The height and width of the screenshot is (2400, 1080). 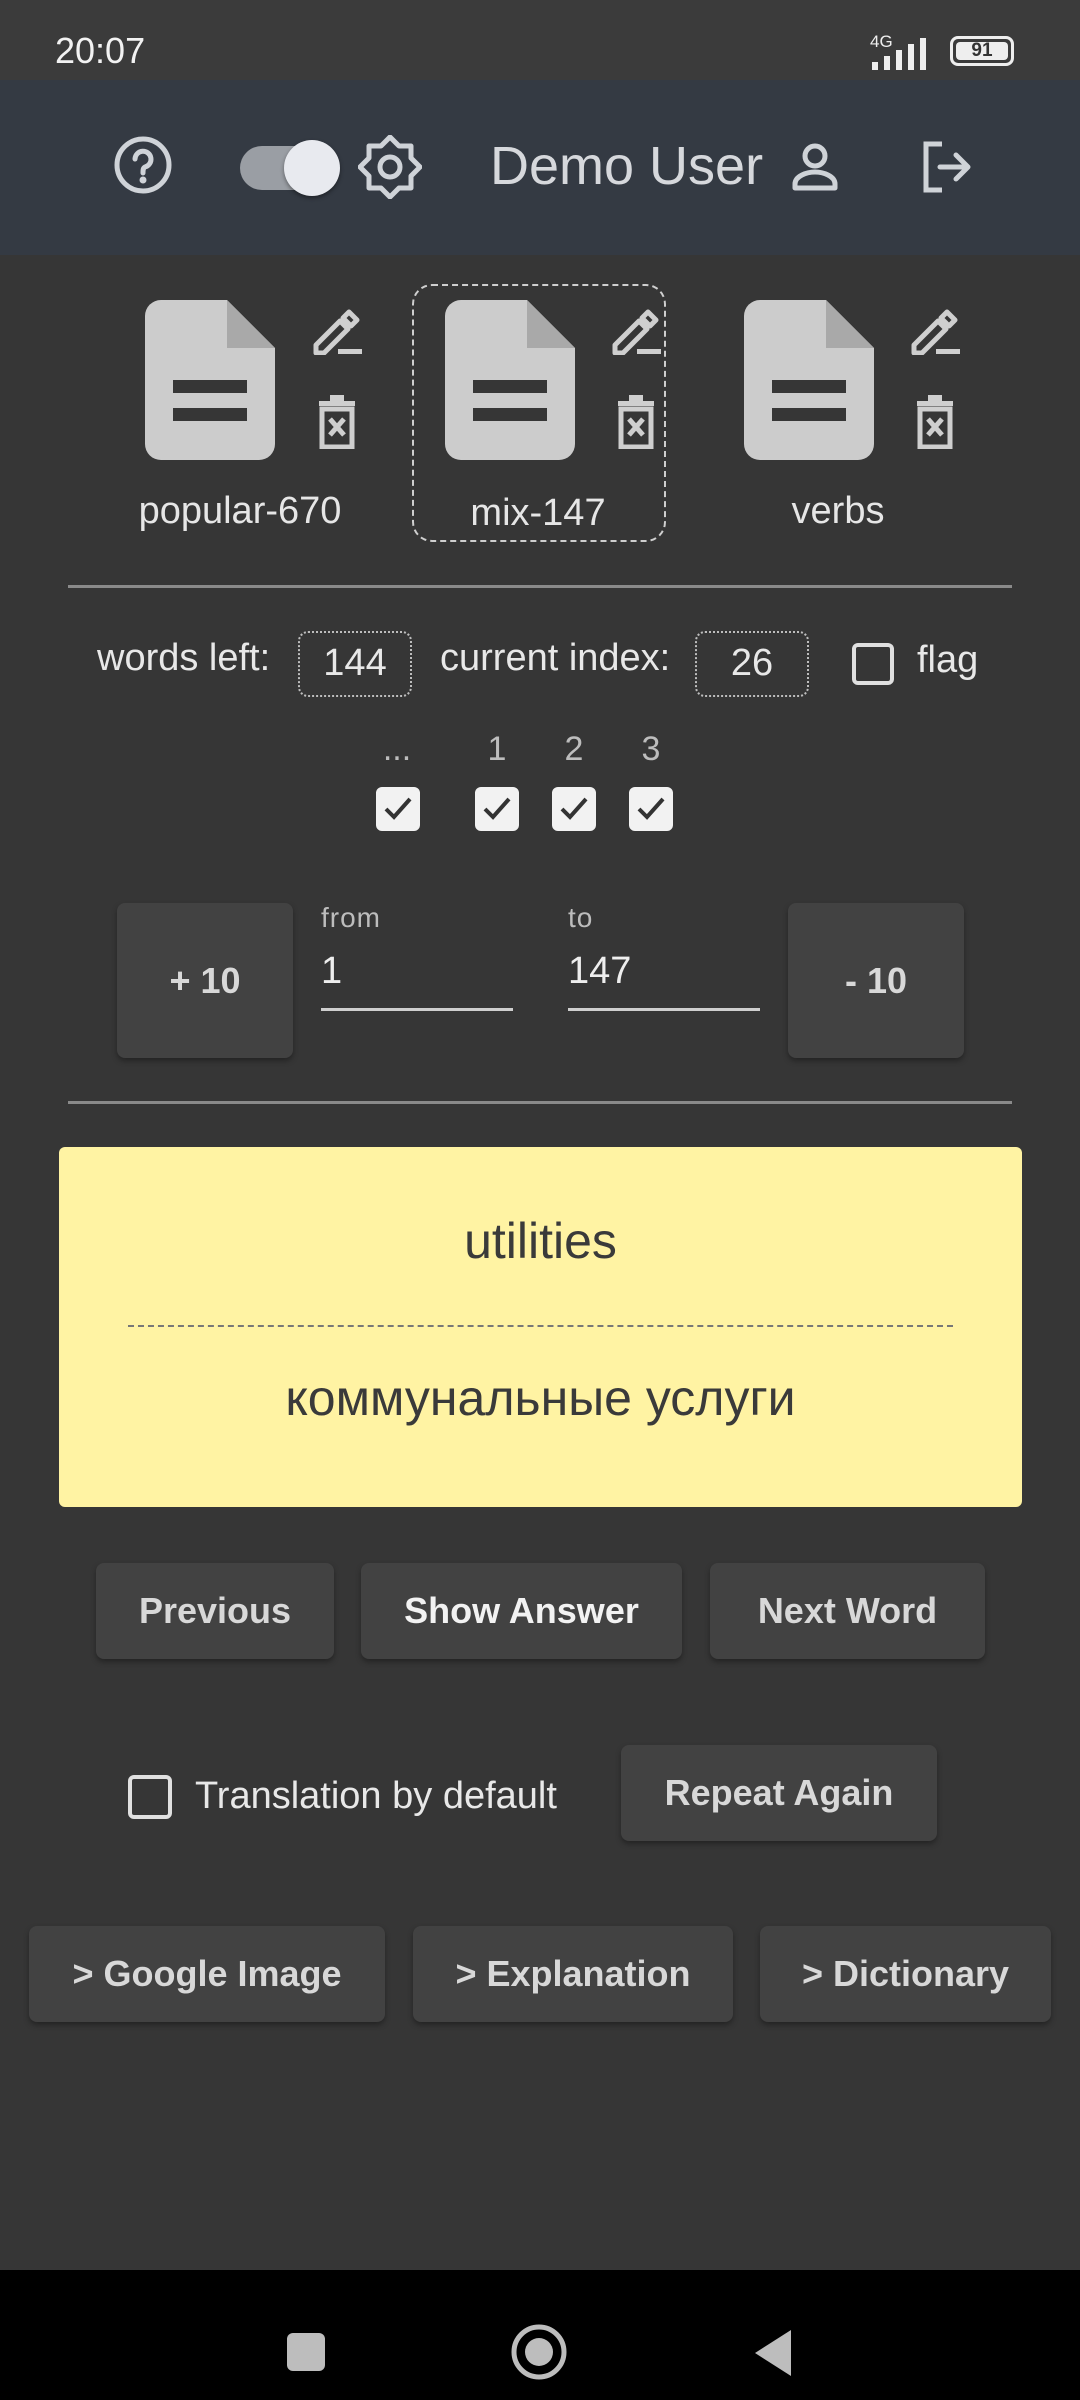 I want to click on battery-icon: 91, so click(x=982, y=51).